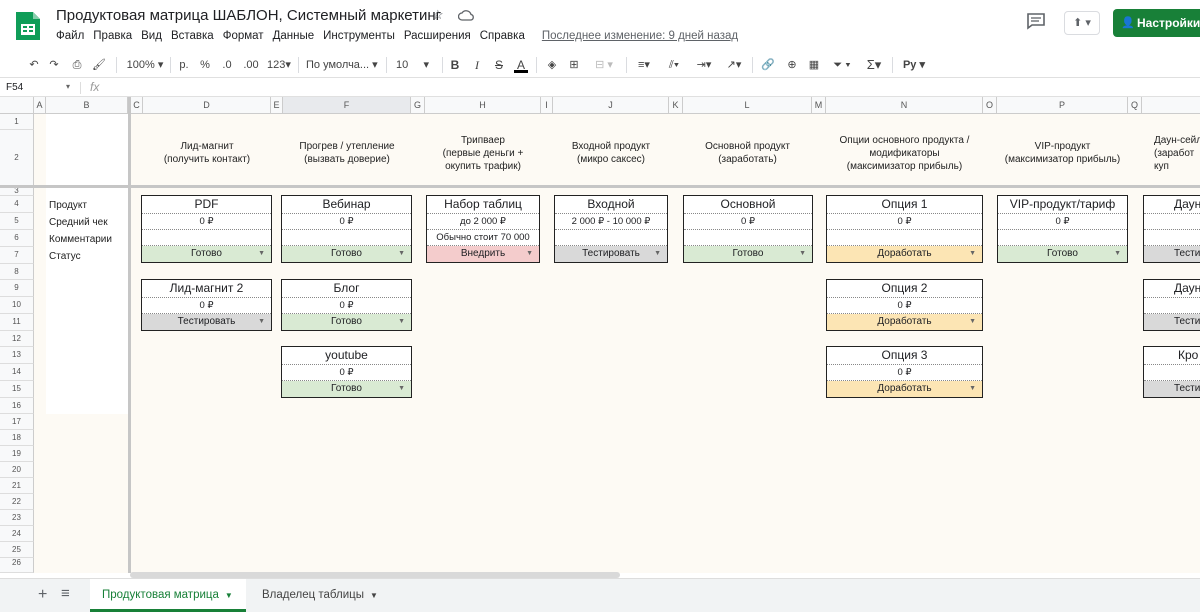  Describe the element at coordinates (34, 65) in the screenshot. I see `undo-icon: ↶` at that location.